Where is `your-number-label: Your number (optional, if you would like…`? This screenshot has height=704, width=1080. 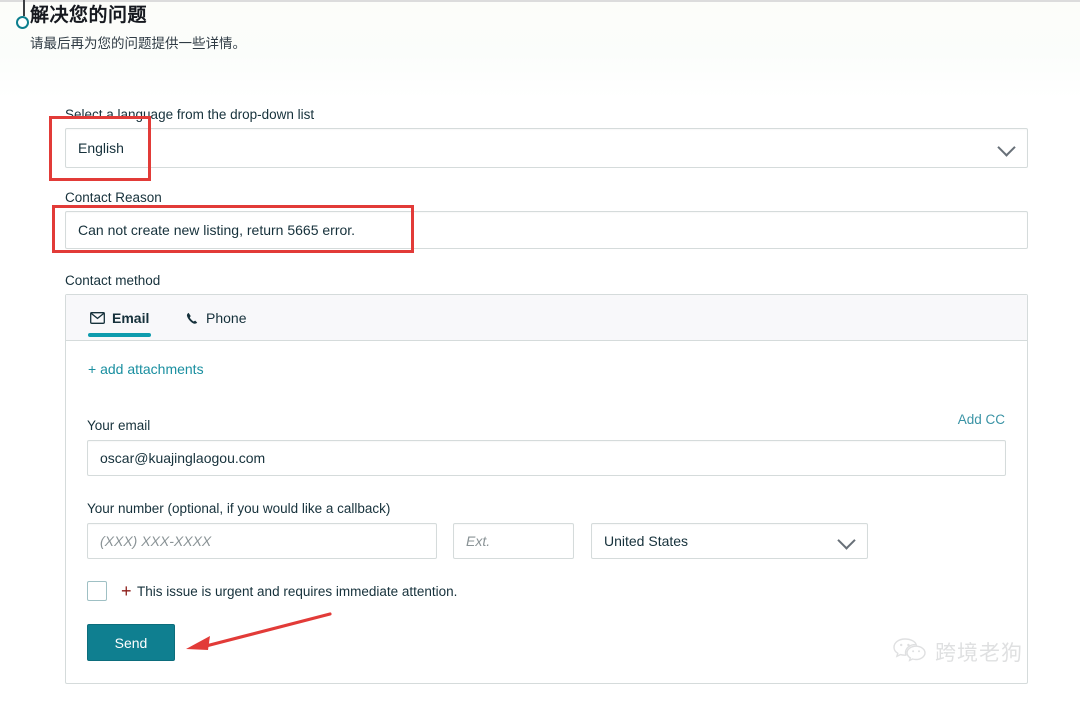
your-number-label: Your number (optional, if you would like… is located at coordinates (239, 508).